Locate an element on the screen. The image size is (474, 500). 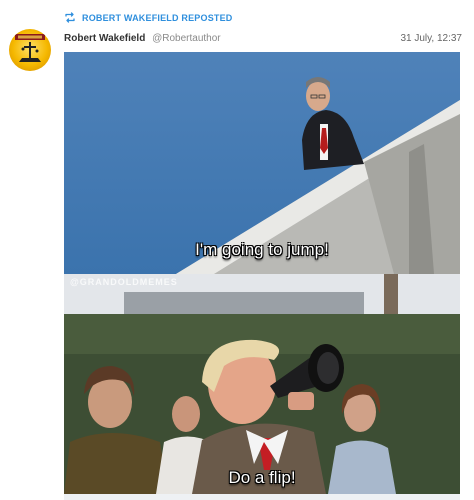
post-footer is located at coordinates (262, 497).